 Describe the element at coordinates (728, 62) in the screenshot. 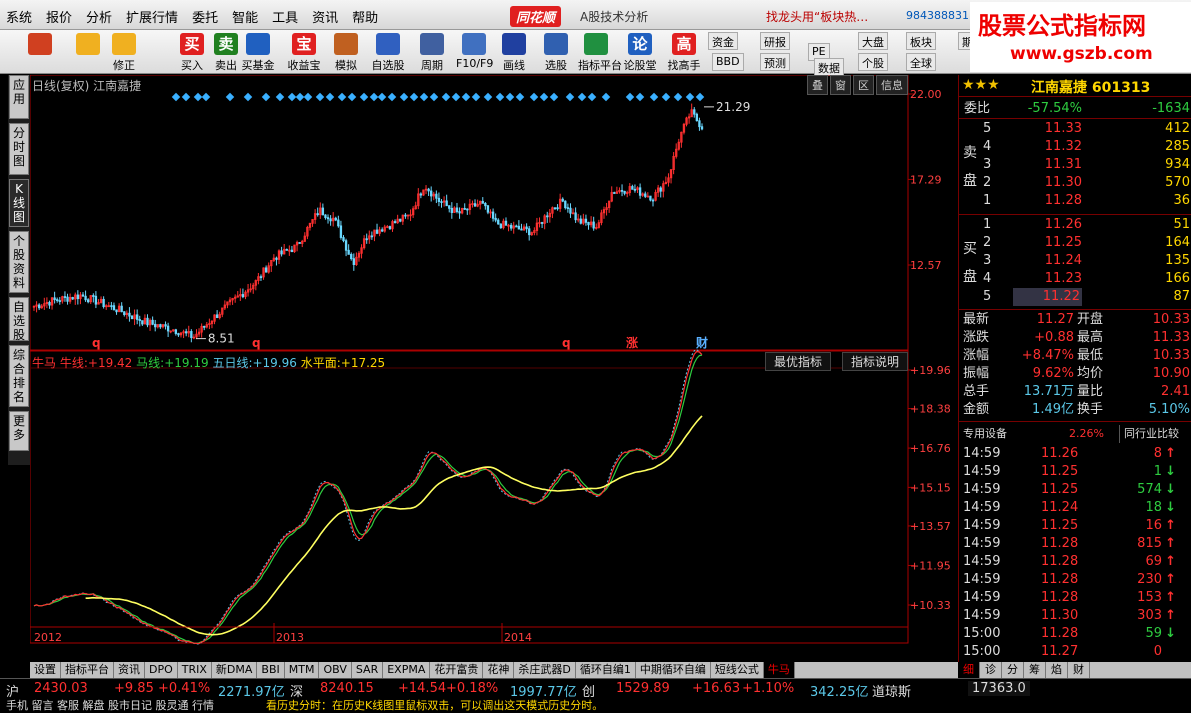

I see `toolbar-small-4: BBD` at that location.